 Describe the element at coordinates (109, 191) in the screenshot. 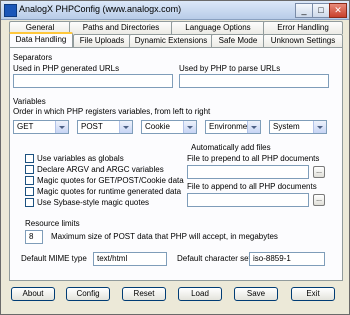

I see `magic-quotes-runtime-label: Magic quotes for runtime generated data` at that location.